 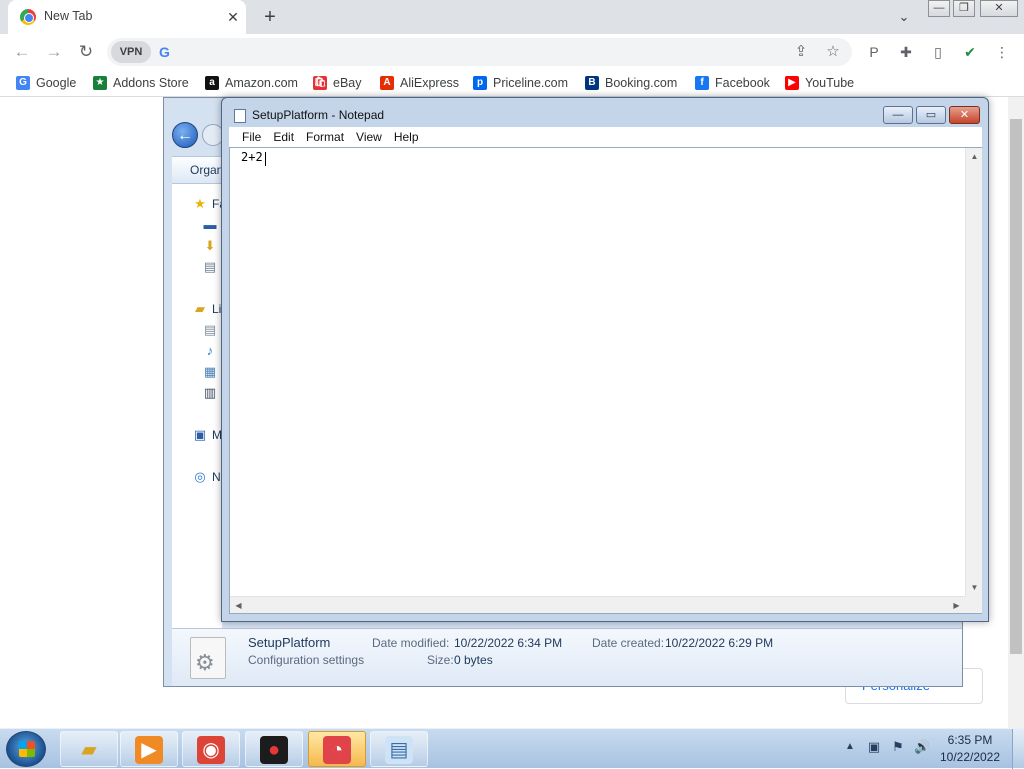 I want to click on vpn-badge: VPN, so click(x=131, y=52).